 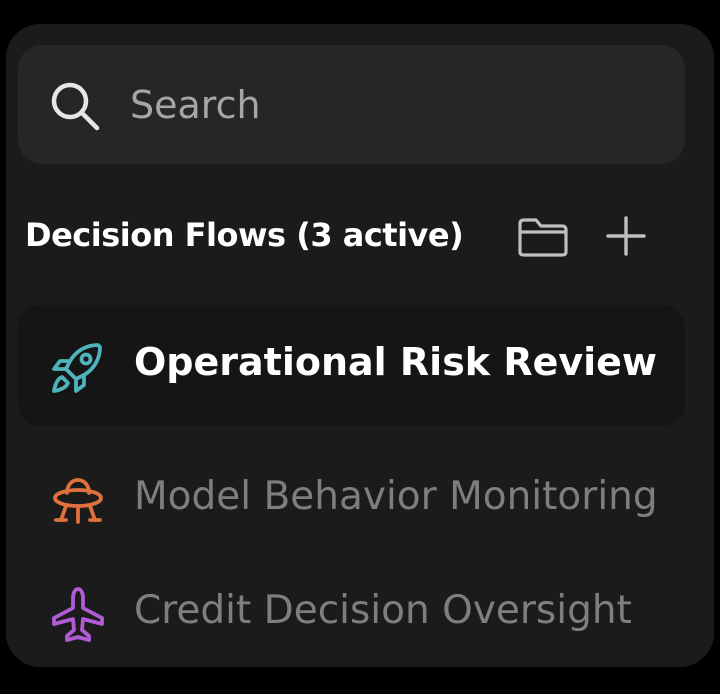 What do you see at coordinates (75, 106) in the screenshot?
I see `search-icon` at bounding box center [75, 106].